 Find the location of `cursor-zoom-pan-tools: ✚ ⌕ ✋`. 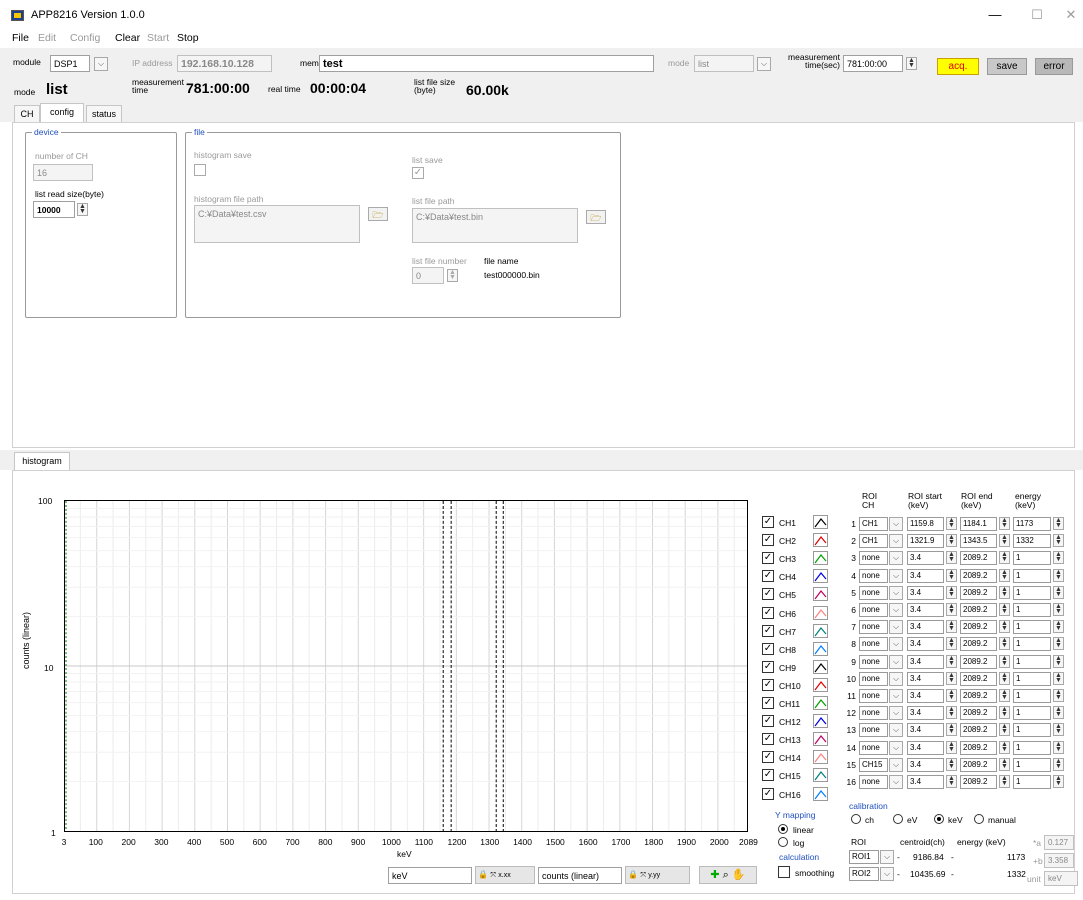

cursor-zoom-pan-tools: ✚ ⌕ ✋ is located at coordinates (728, 875).